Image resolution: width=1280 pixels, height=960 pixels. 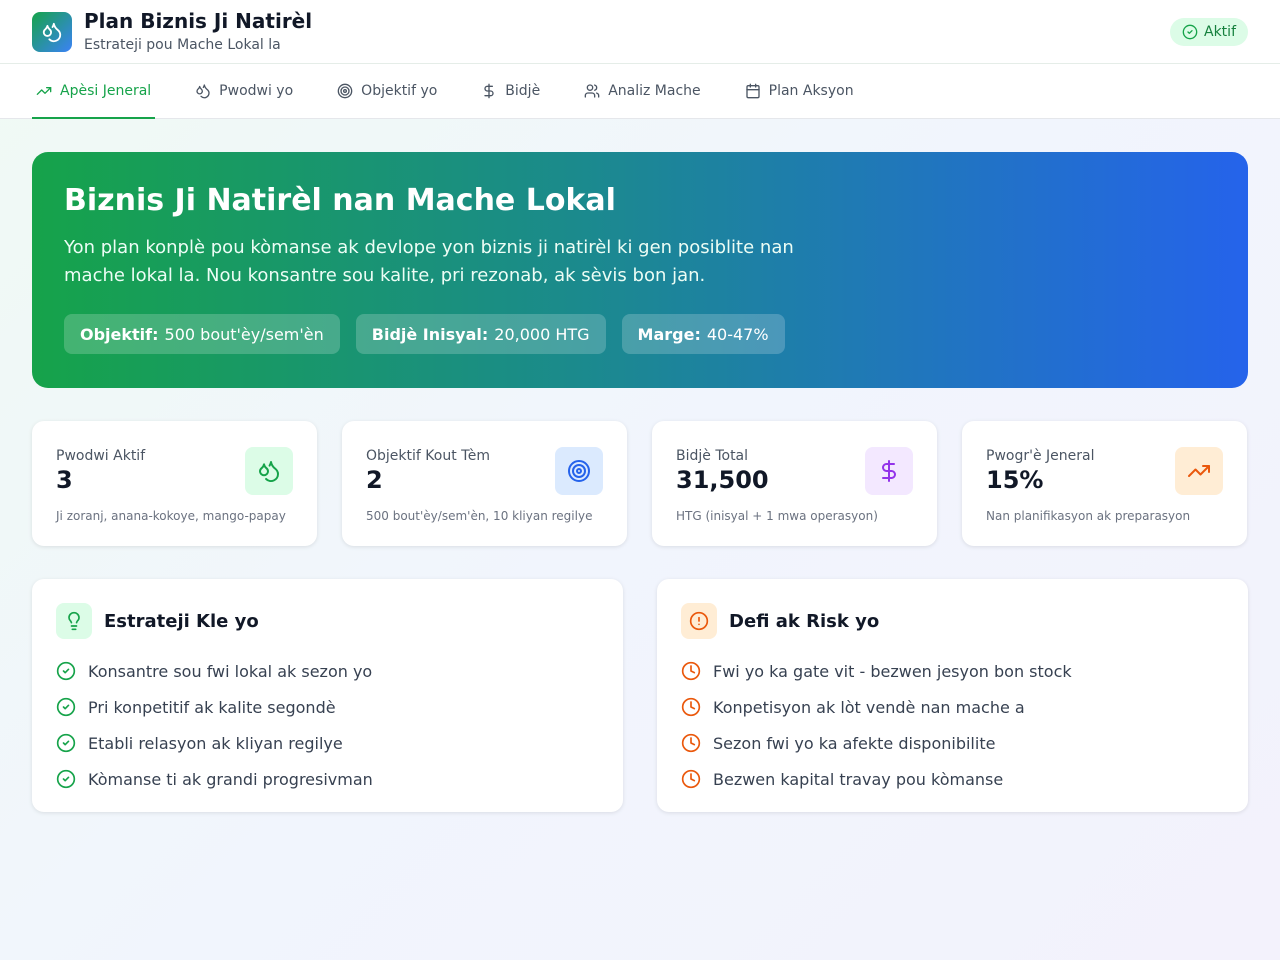 I want to click on list-item: Kòmanse ti ak grandi progresivman, so click(x=327, y=779).